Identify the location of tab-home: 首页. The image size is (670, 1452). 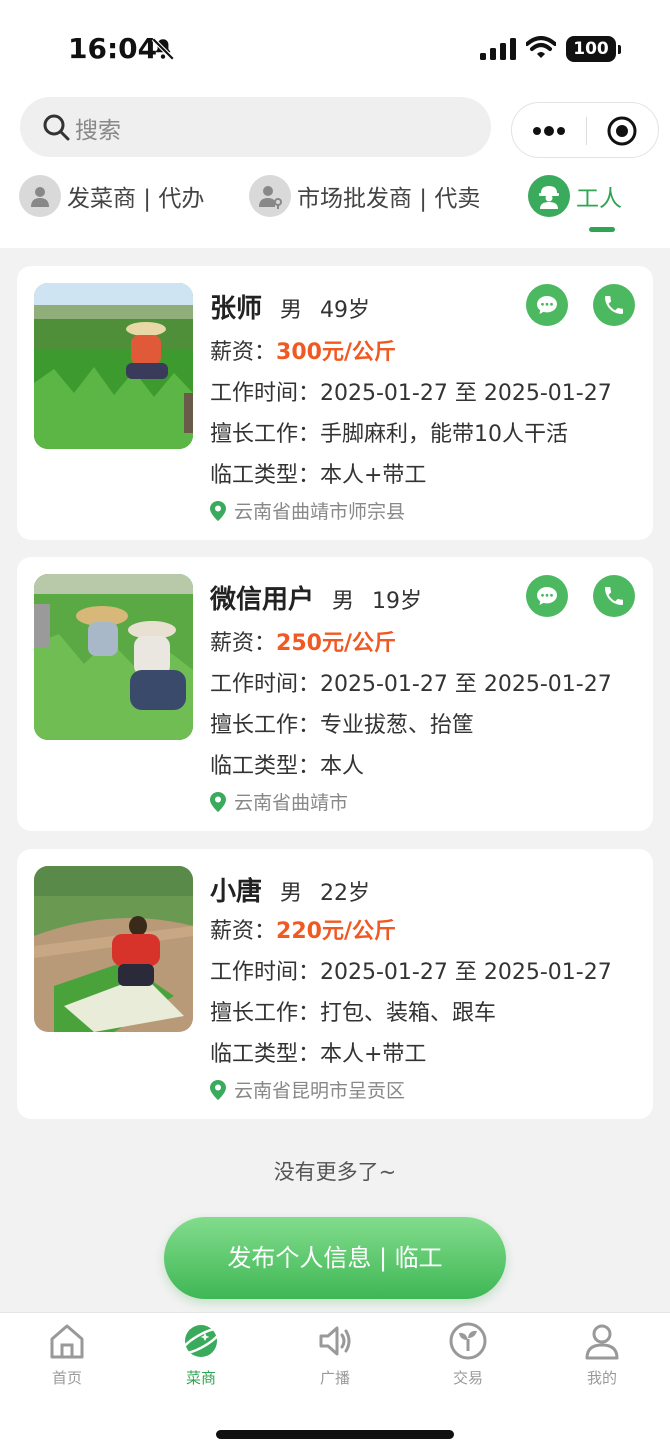
(67, 1356).